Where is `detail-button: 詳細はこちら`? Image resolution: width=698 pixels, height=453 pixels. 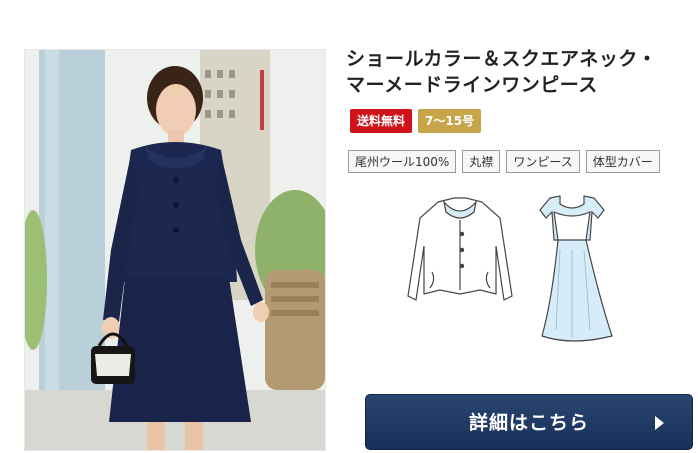 detail-button: 詳細はこちら is located at coordinates (529, 422).